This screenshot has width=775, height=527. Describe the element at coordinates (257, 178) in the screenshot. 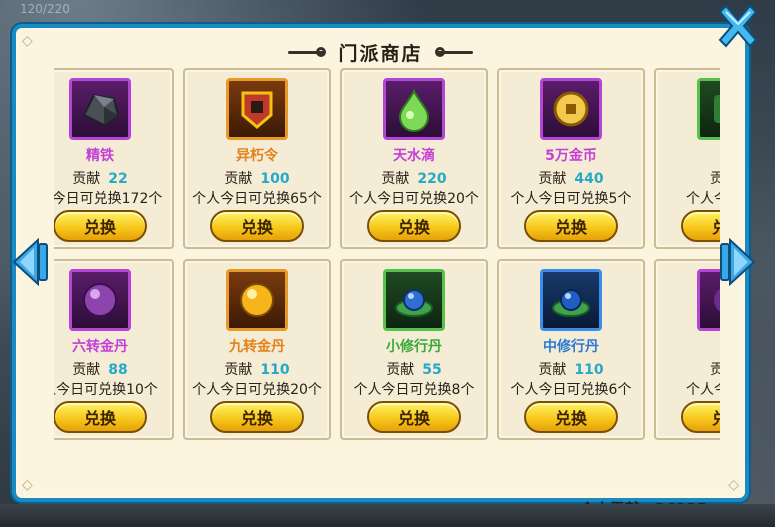

I see `item-price: 贡献 100` at that location.